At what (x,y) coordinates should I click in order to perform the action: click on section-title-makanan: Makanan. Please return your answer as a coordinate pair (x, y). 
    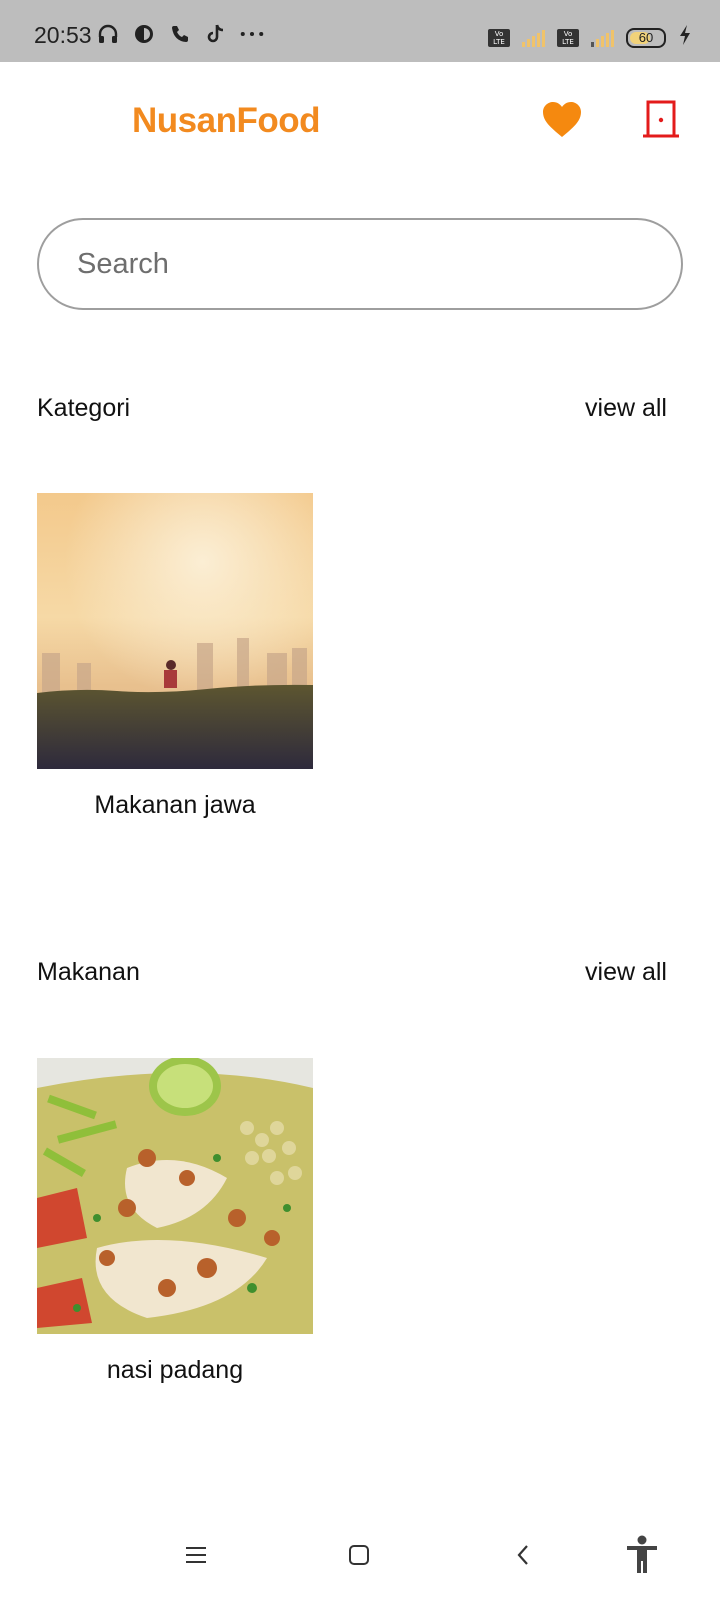
    Looking at the image, I should click on (88, 972).